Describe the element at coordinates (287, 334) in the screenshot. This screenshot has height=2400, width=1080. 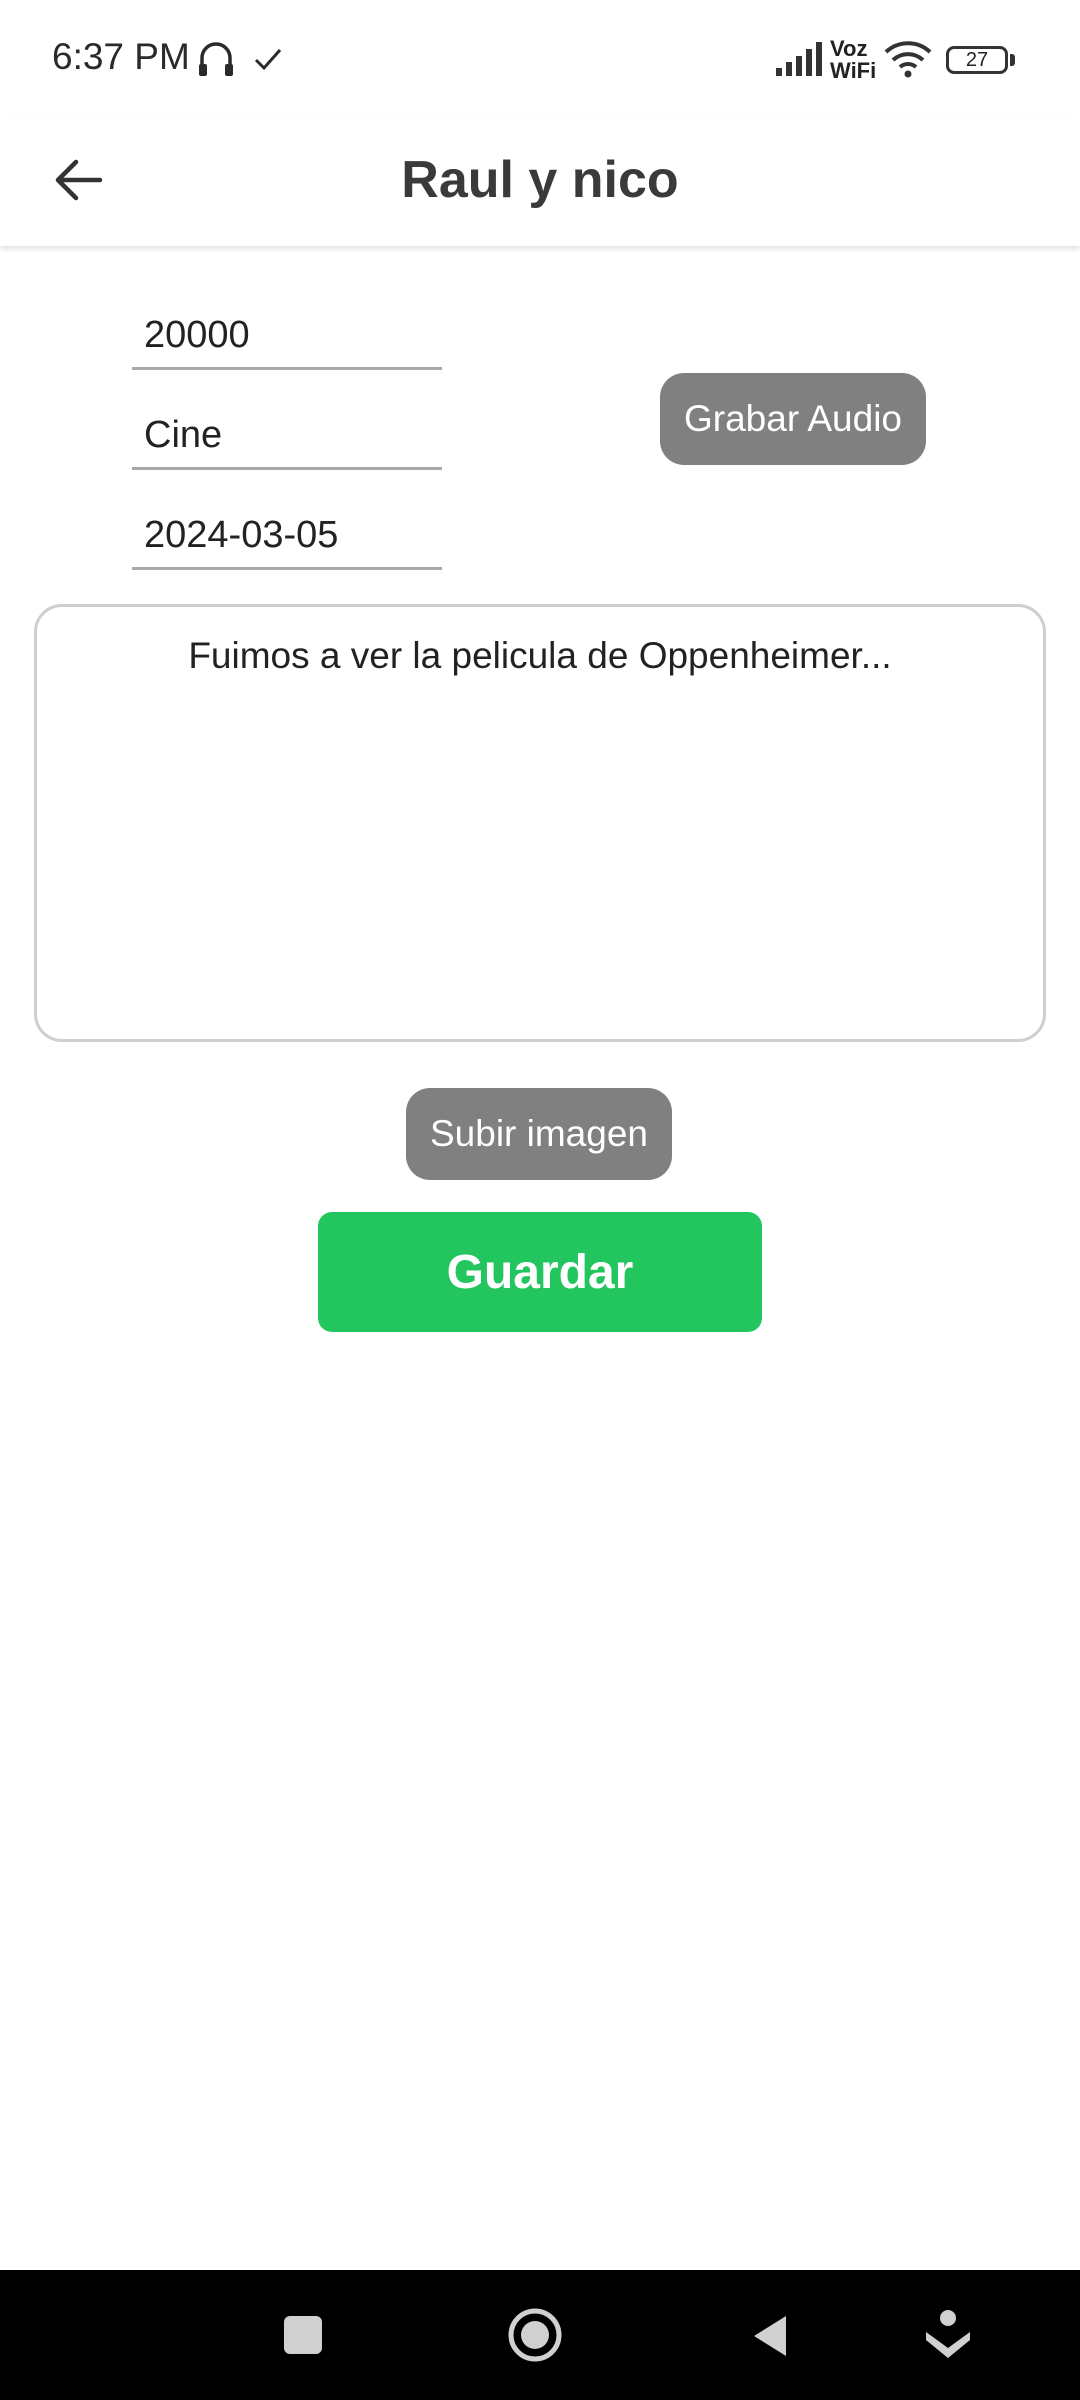
I see `amount-field: 20000` at that location.